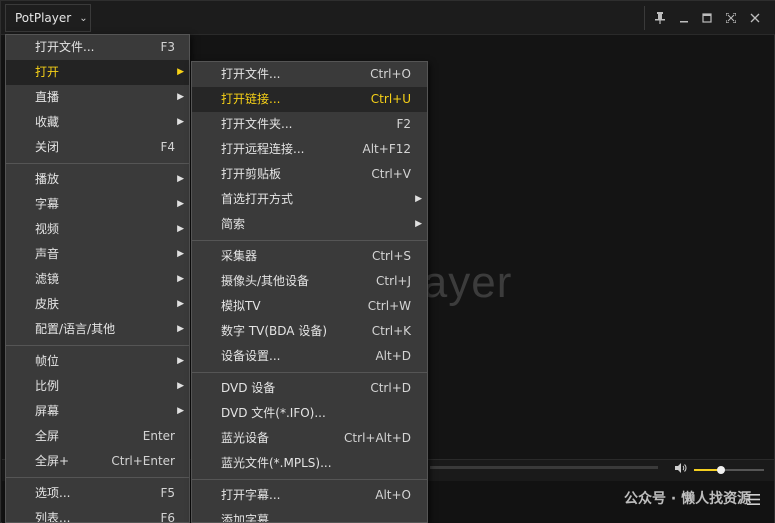 The image size is (775, 523). What do you see at coordinates (309, 256) in the screenshot?
I see `sub_menu-item: 采集器 Ctrl+S` at bounding box center [309, 256].